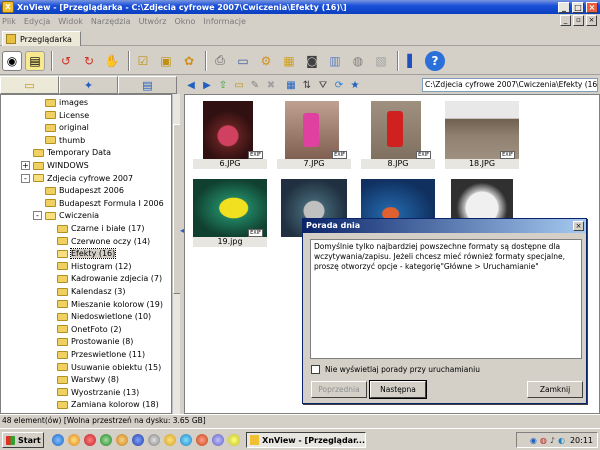 The height and width of the screenshot is (450, 600). What do you see at coordinates (191, 85) in the screenshot?
I see `back-icon: ◀` at bounding box center [191, 85].